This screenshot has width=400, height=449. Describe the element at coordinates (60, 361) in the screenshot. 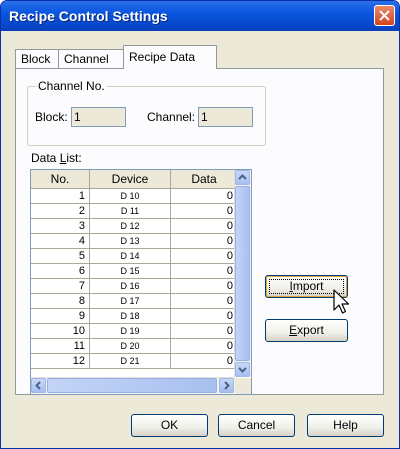

I see `row-no-cell: 12` at that location.